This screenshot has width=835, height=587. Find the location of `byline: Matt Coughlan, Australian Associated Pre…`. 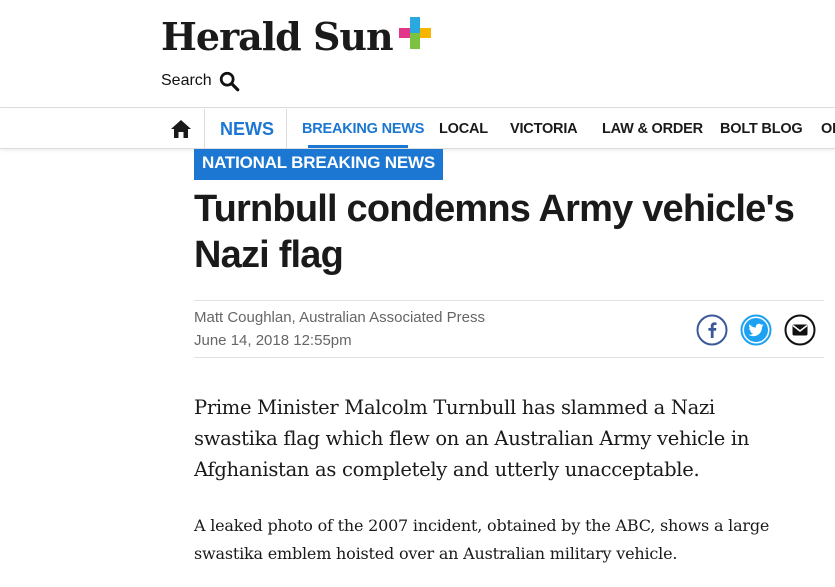

byline: Matt Coughlan, Australian Associated Pre… is located at coordinates (509, 329).